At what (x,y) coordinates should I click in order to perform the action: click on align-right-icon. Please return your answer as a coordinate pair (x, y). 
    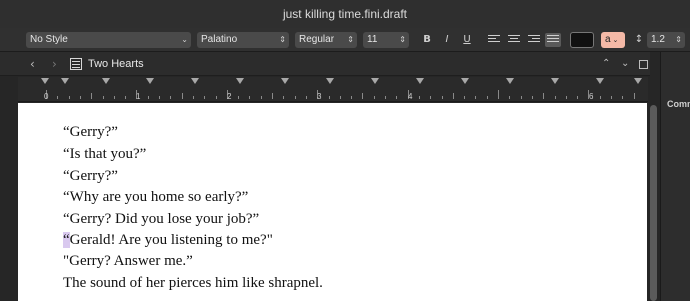
    Looking at the image, I should click on (534, 40).